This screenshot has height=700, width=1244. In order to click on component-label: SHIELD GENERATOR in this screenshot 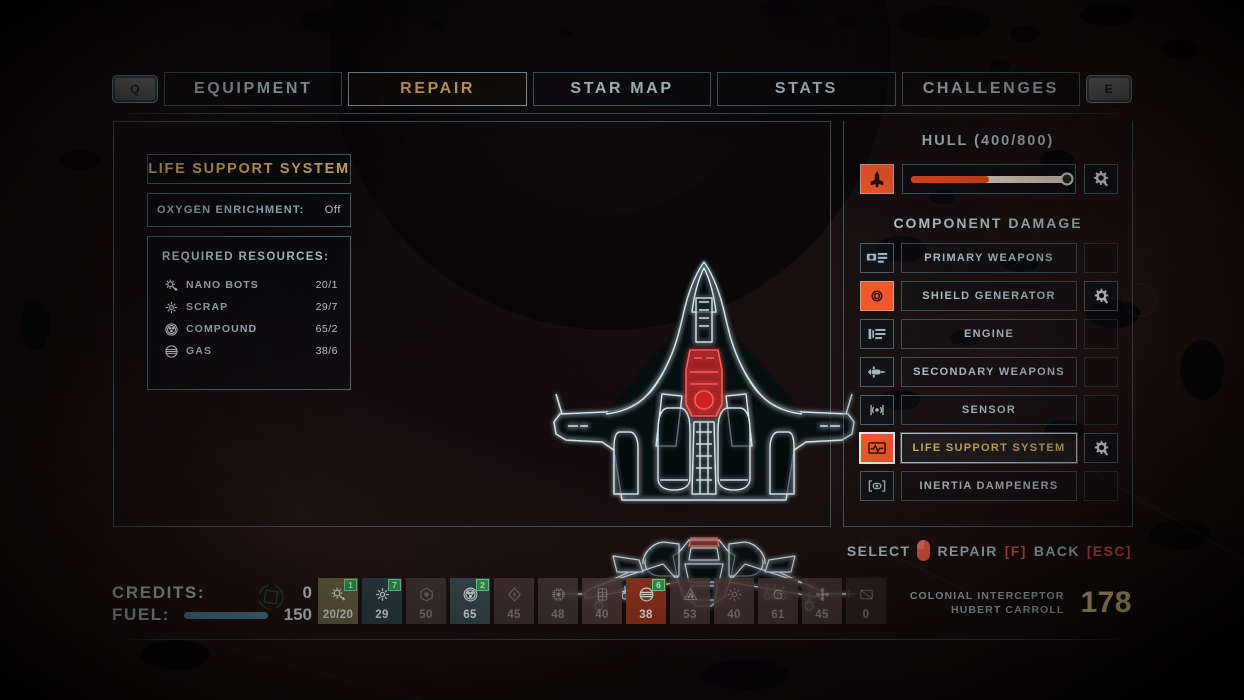, I will do `click(989, 296)`.